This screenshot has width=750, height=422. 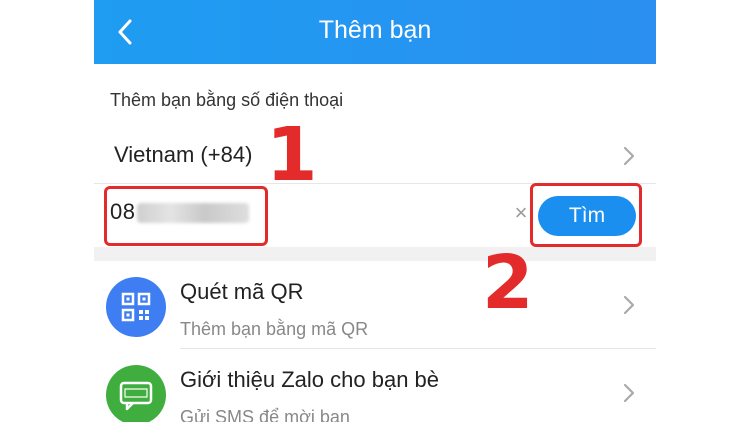 I want to click on sms-icon, so click(x=136, y=393).